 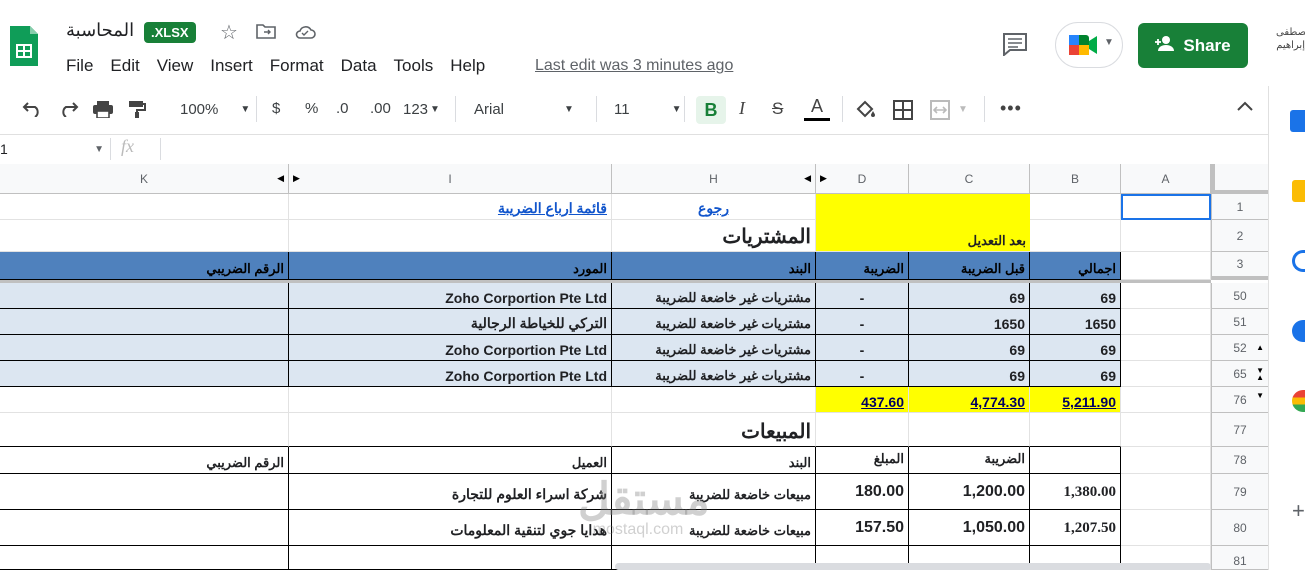 What do you see at coordinates (969, 236) in the screenshot?
I see `cell-c2: بعد التعديل` at bounding box center [969, 236].